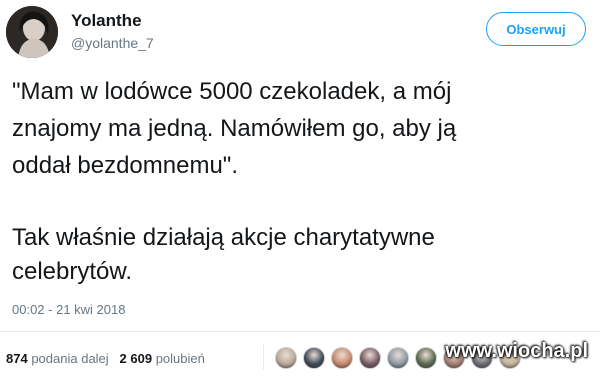  What do you see at coordinates (125, 165) in the screenshot?
I see `tweet-text-line: oddał bezdomnemu".` at bounding box center [125, 165].